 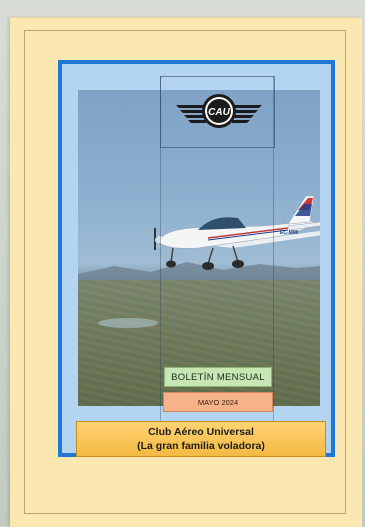 I want to click on club-wings-logo: CAU, so click(x=219, y=111).